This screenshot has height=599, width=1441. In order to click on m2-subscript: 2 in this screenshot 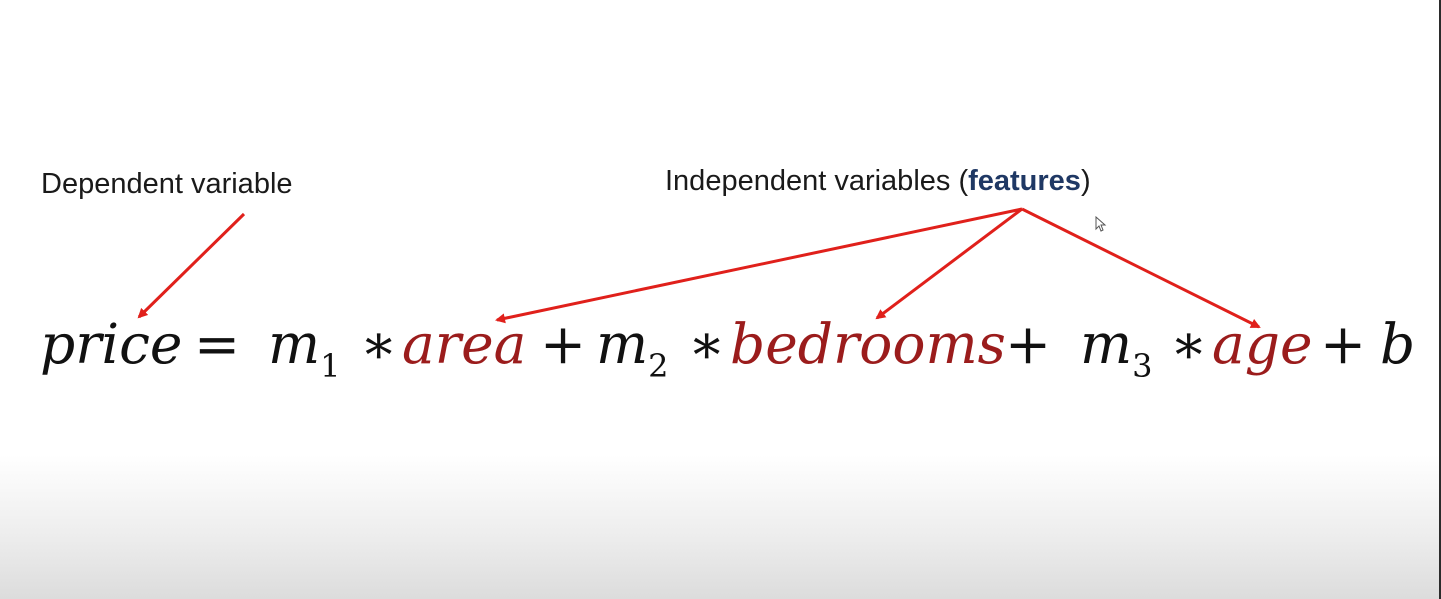, I will do `click(658, 366)`.